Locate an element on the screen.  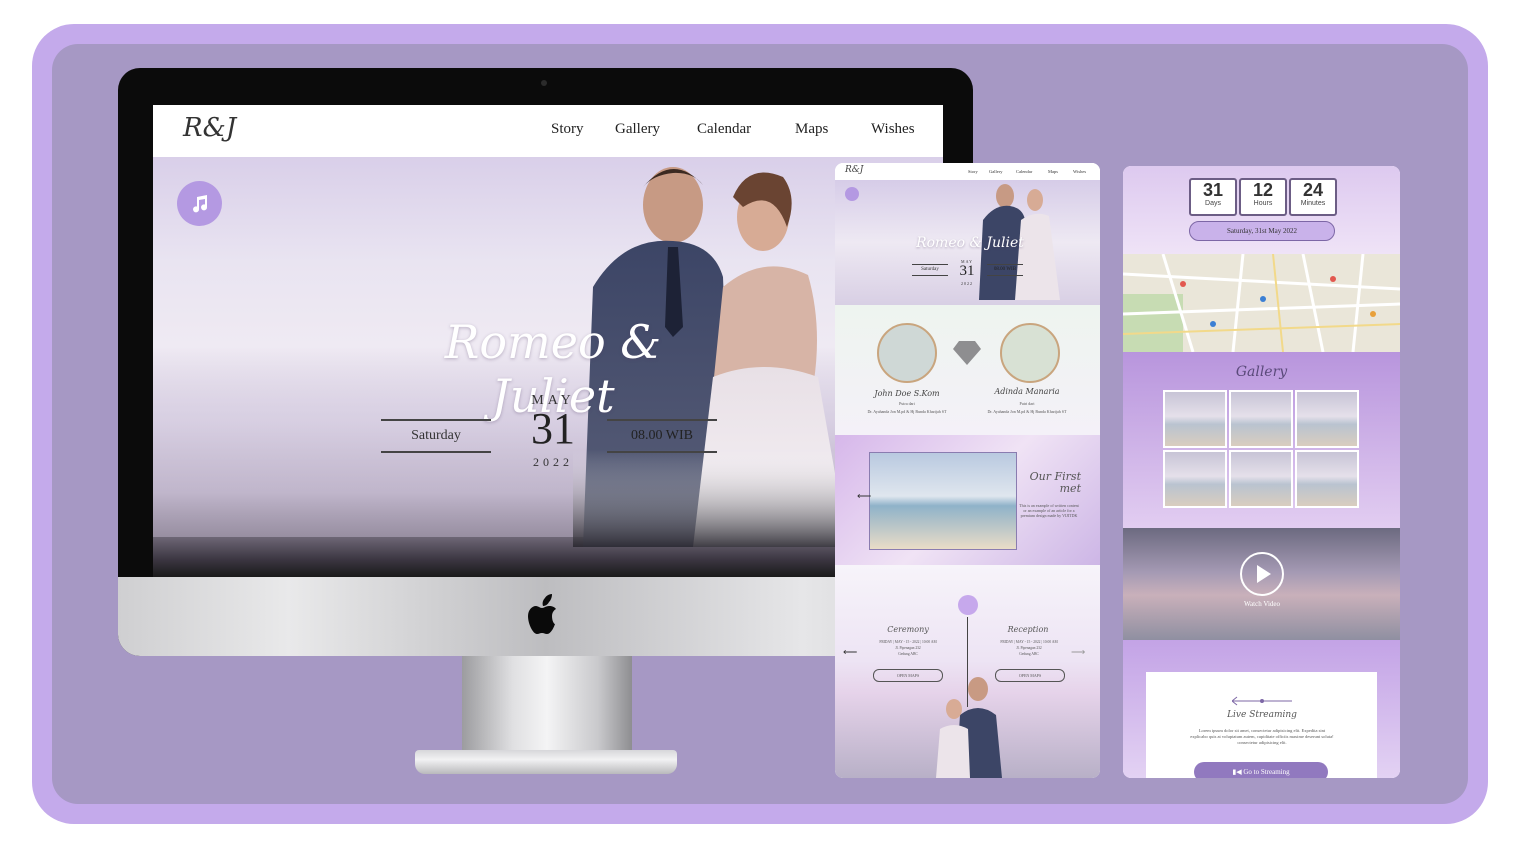
mobile-hero-title: Romeo & Juliet is located at coordinates (970, 243).